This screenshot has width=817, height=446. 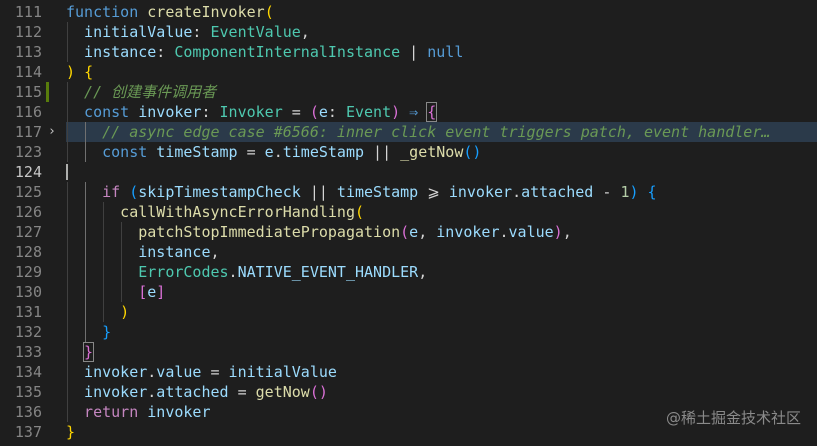 I want to click on code-token: value, so click(x=531, y=232).